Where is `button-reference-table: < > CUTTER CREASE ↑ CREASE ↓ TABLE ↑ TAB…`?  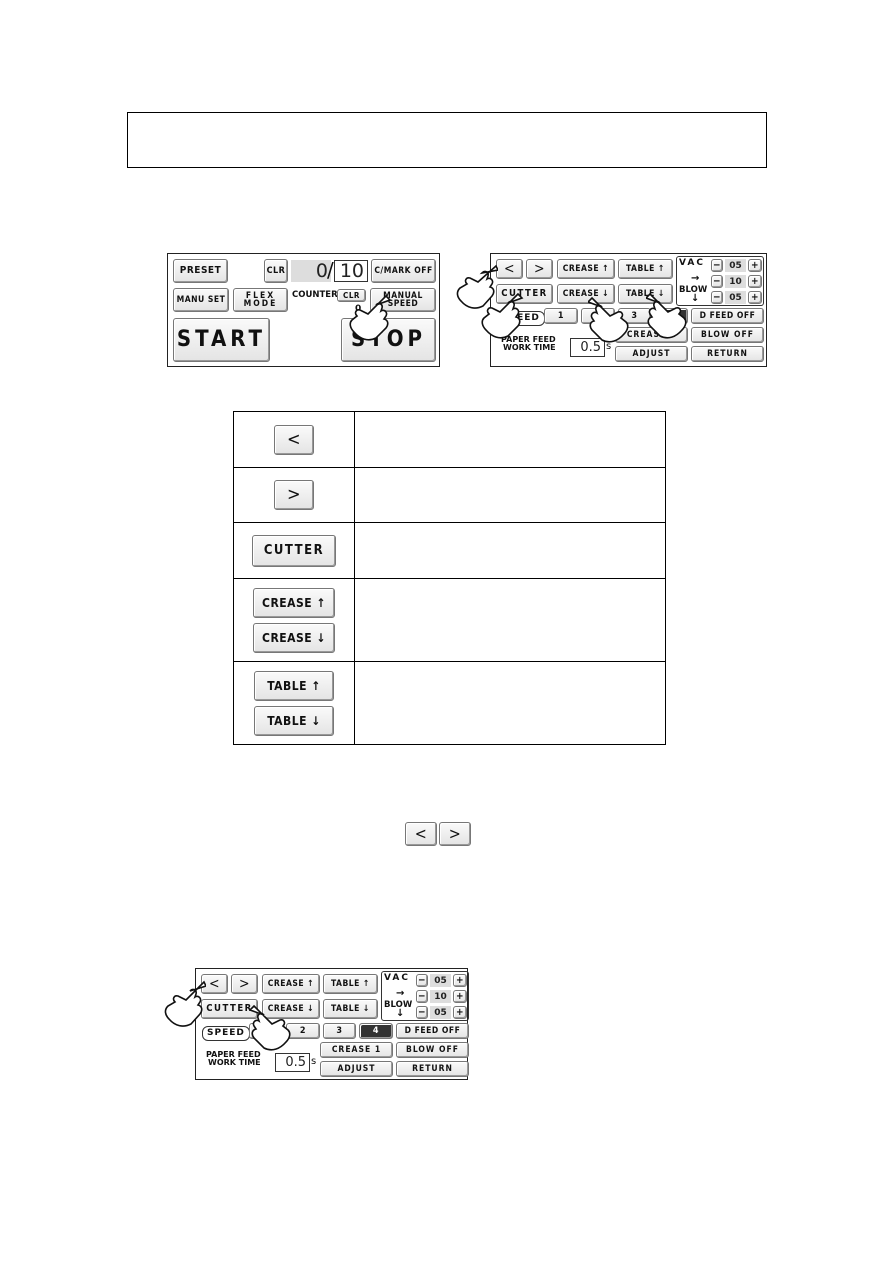 button-reference-table: < > CUTTER CREASE ↑ CREASE ↓ TABLE ↑ TAB… is located at coordinates (449, 578).